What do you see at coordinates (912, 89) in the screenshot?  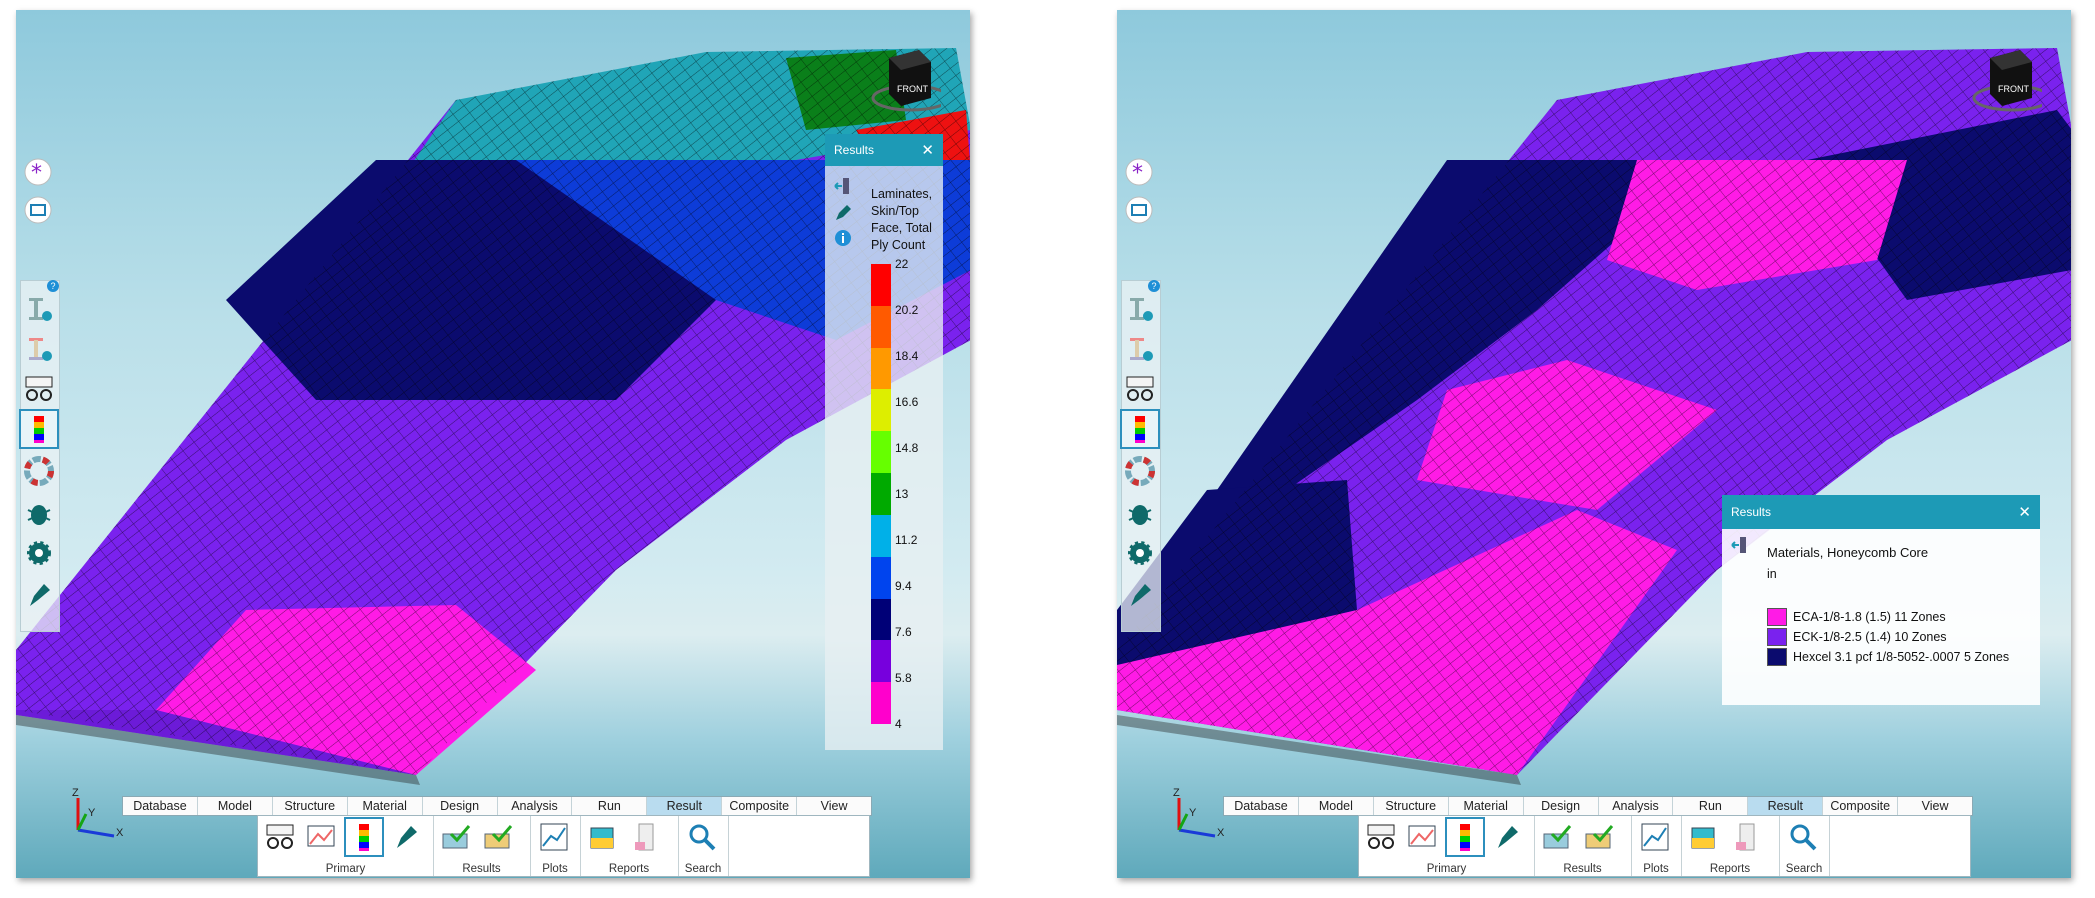 I see `svg-text: FRONT` at bounding box center [912, 89].